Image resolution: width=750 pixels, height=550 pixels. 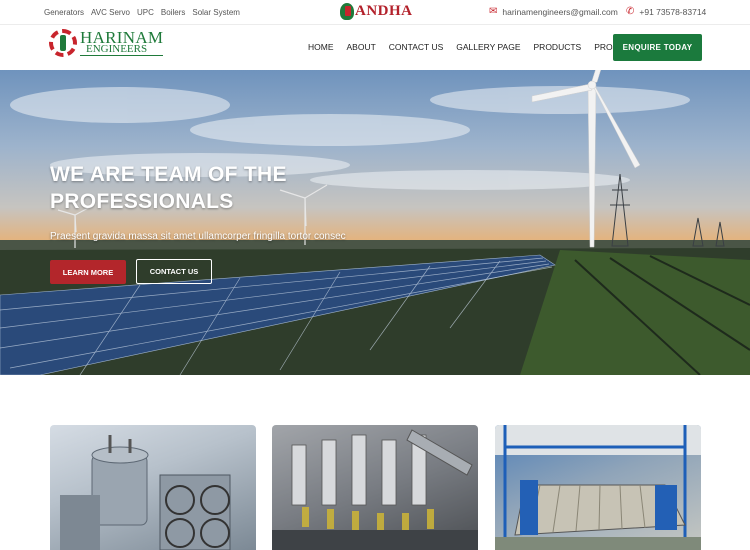 I want to click on toplink-boilers: Boilers, so click(x=173, y=12).